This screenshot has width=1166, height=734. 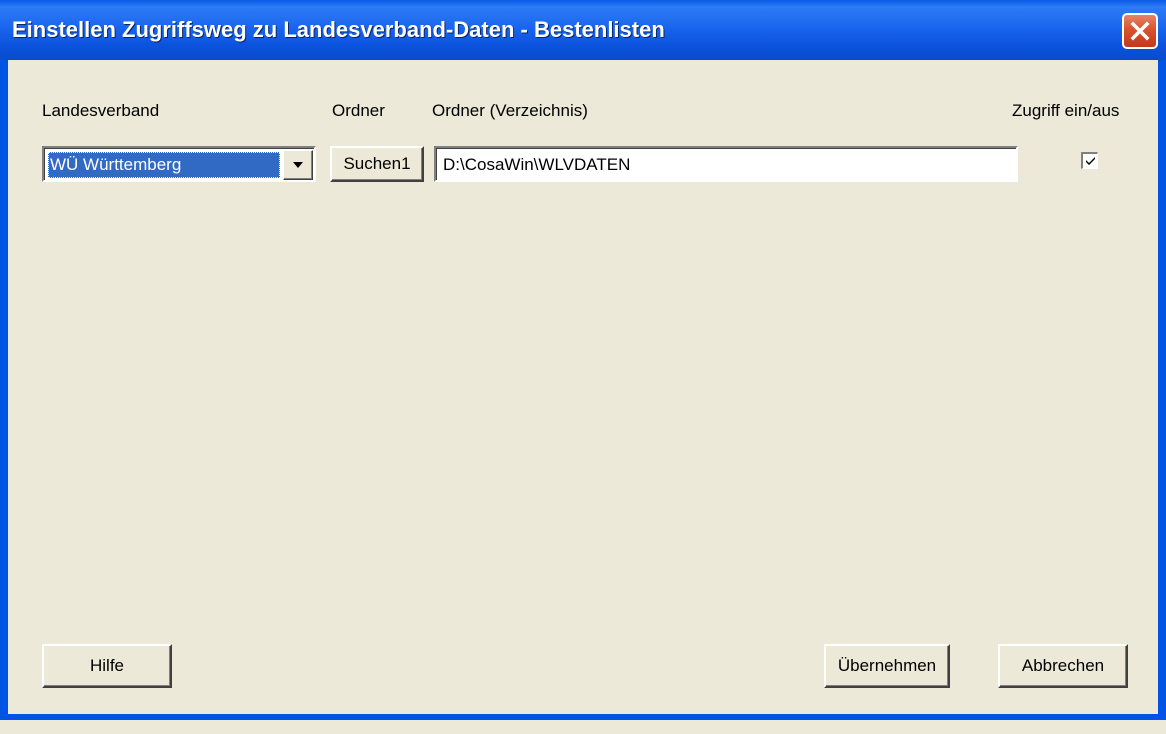 I want to click on dropdown-arrow-button, so click(x=298, y=165).